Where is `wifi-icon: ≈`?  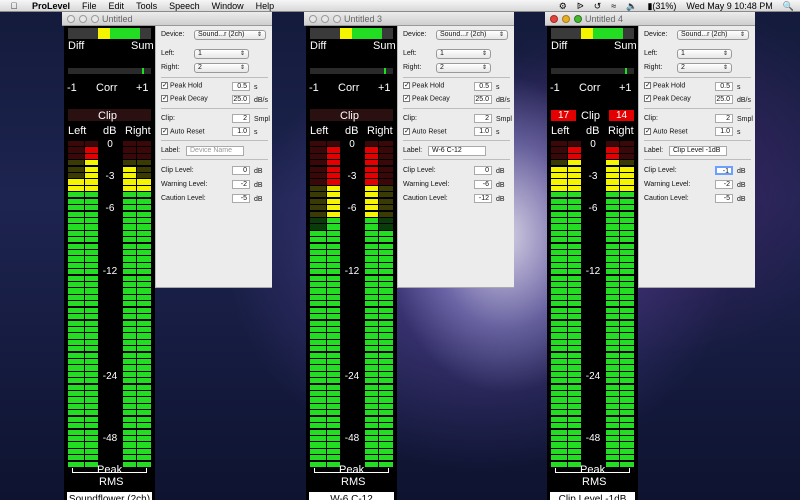
wifi-icon: ≈ is located at coordinates (613, 6).